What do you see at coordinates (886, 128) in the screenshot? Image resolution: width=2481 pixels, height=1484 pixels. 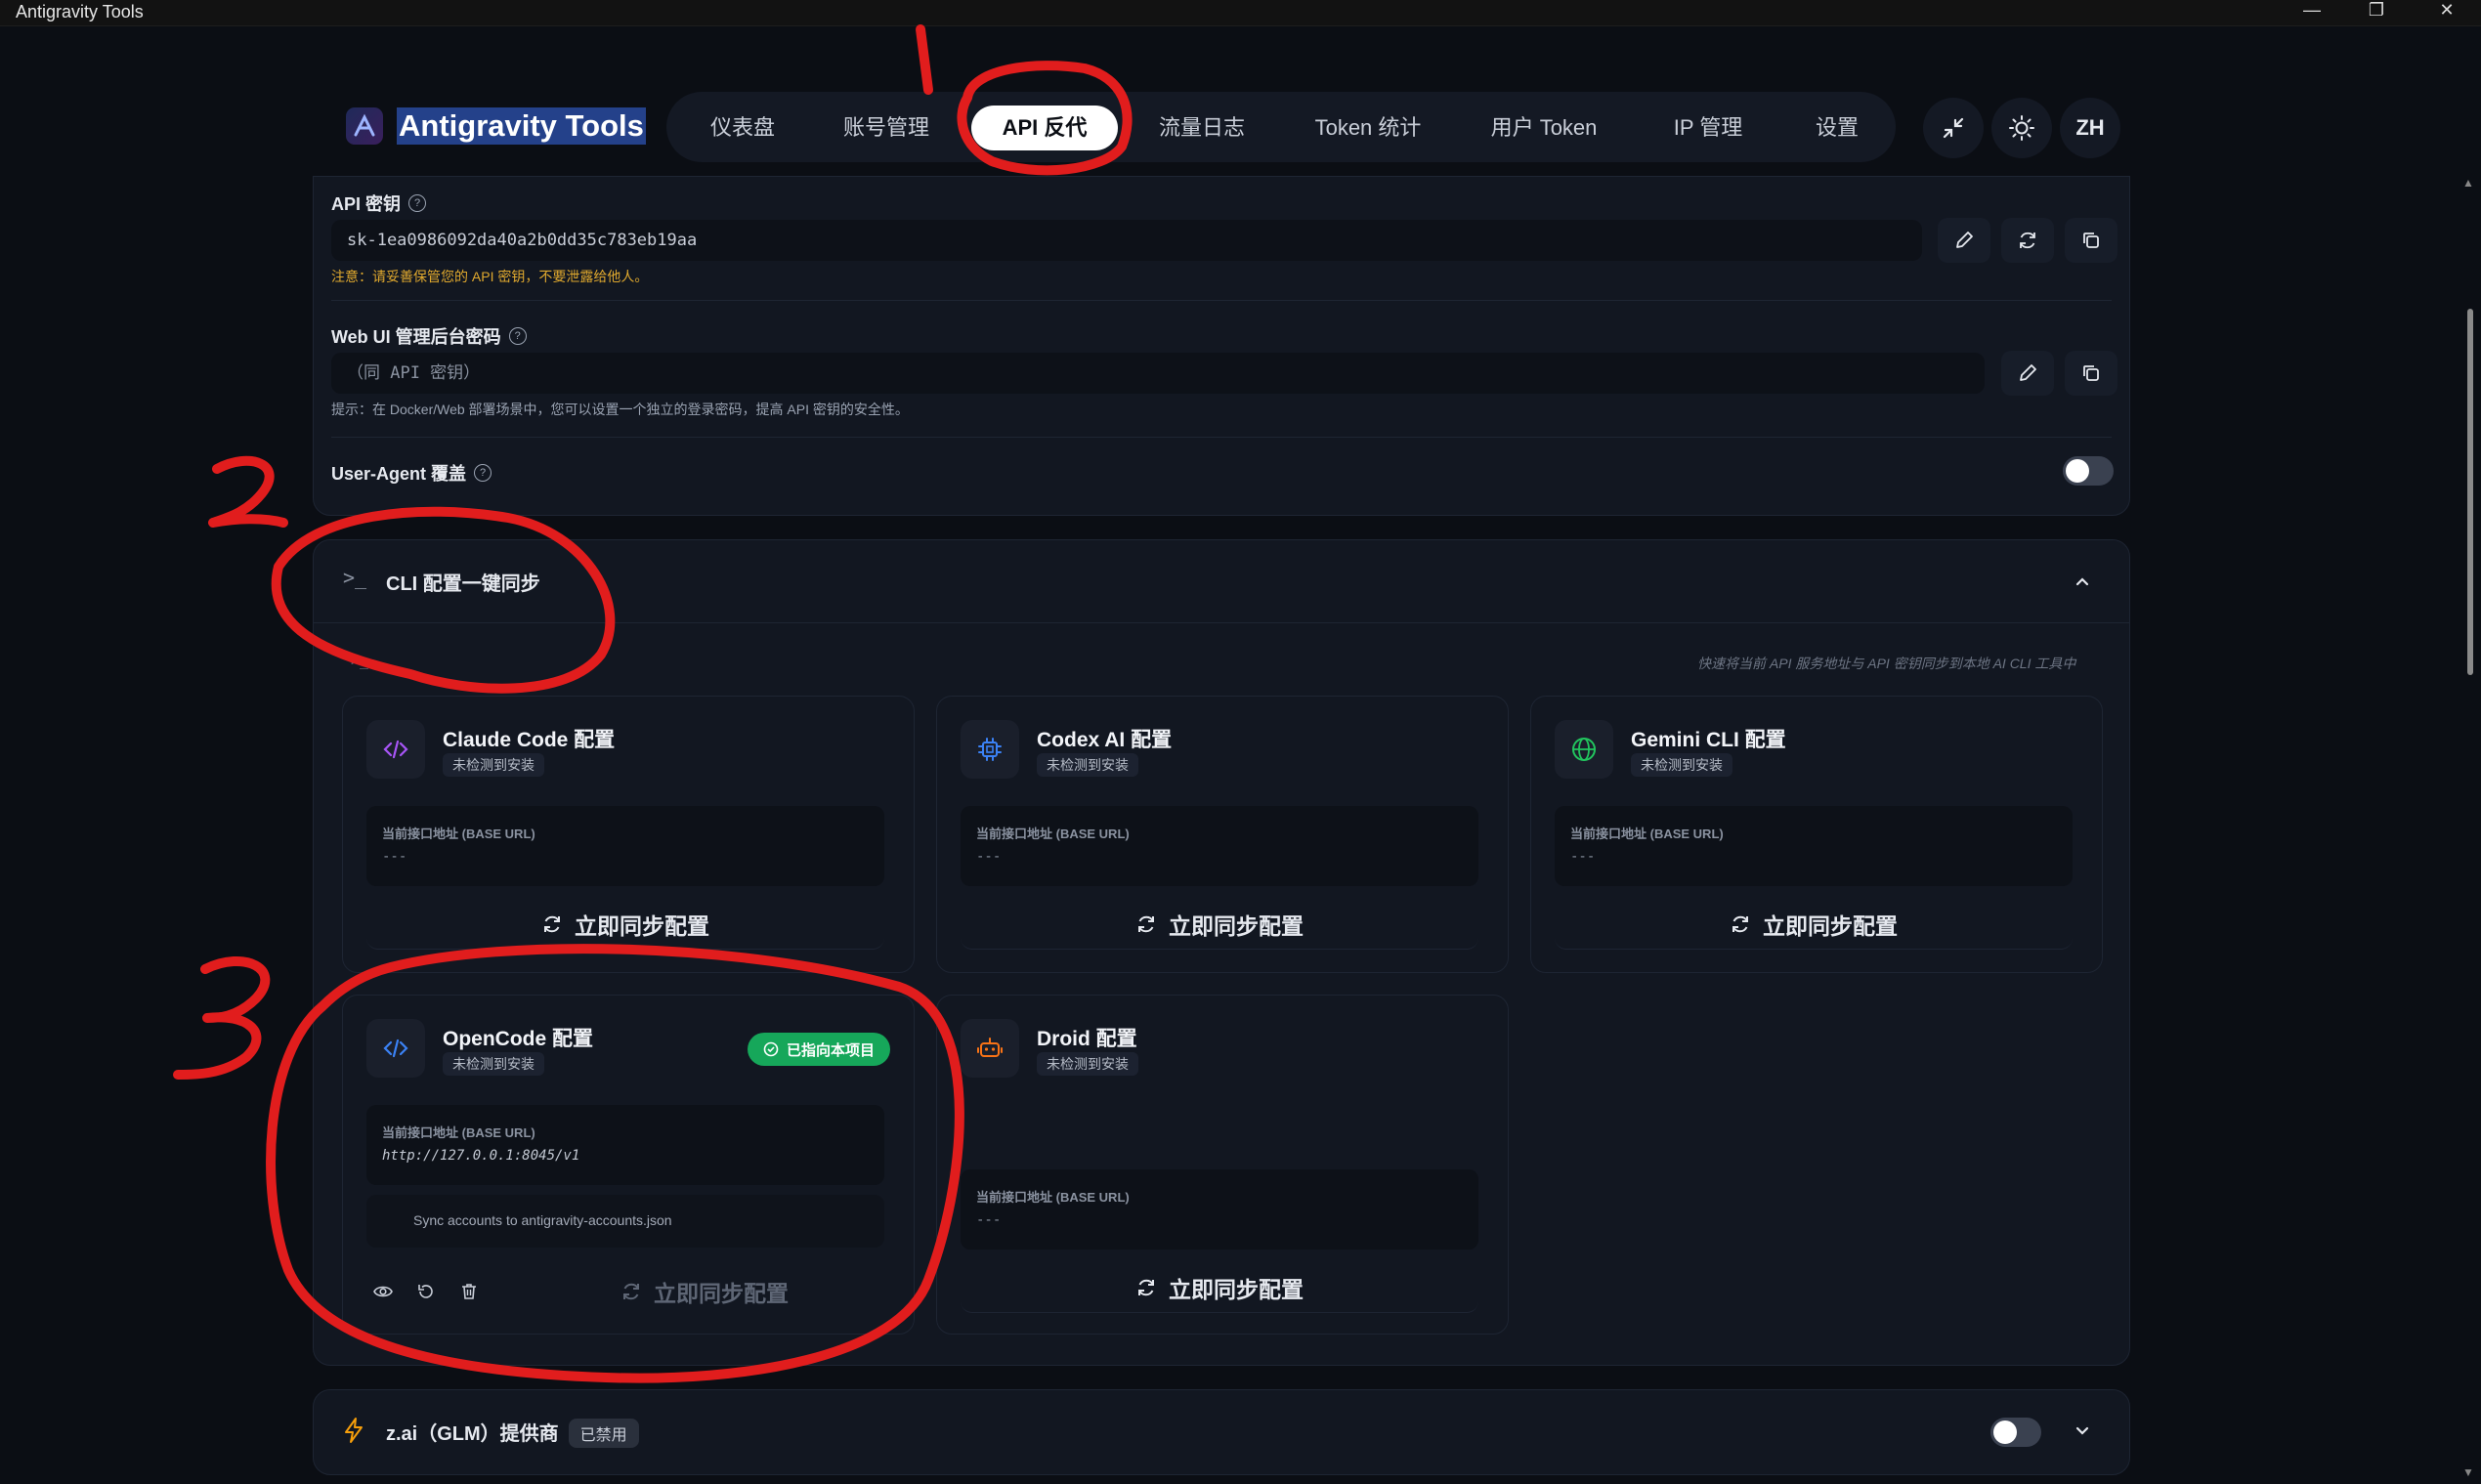 I see `tab-accounts: 账号管理` at bounding box center [886, 128].